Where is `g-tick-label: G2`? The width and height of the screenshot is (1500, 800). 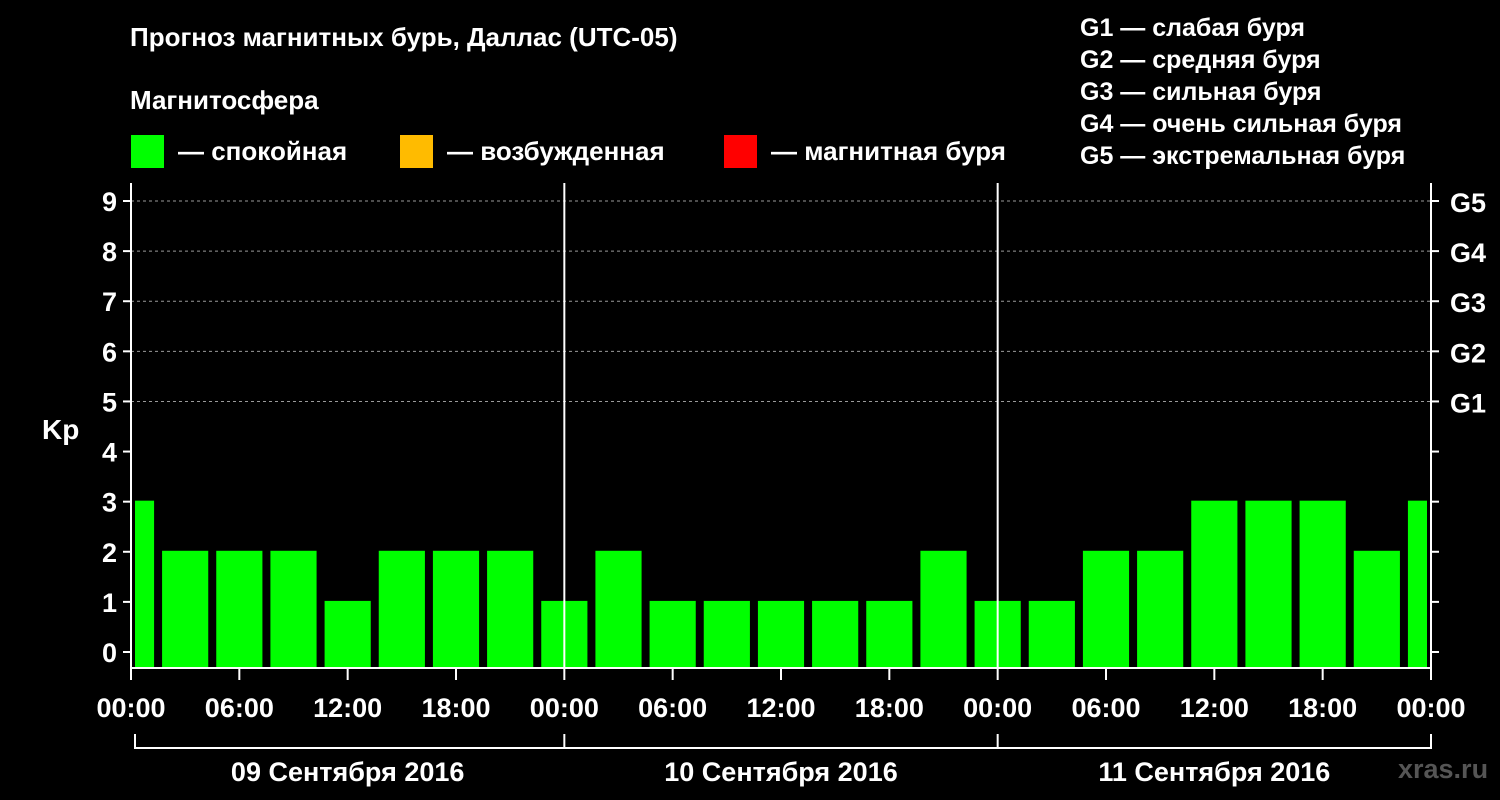 g-tick-label: G2 is located at coordinates (1468, 353).